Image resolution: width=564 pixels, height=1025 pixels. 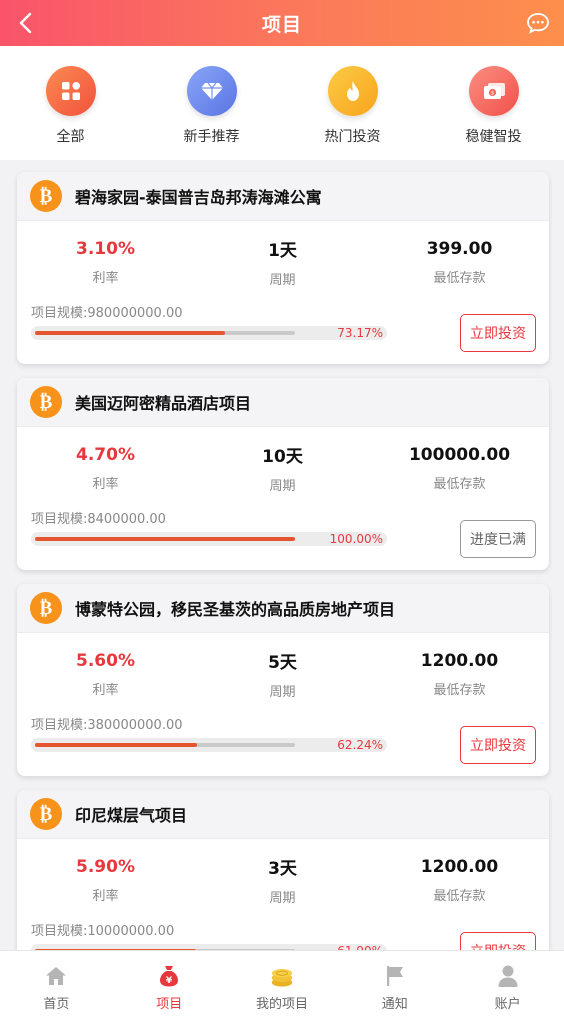 I want to click on back-button, so click(x=25, y=23).